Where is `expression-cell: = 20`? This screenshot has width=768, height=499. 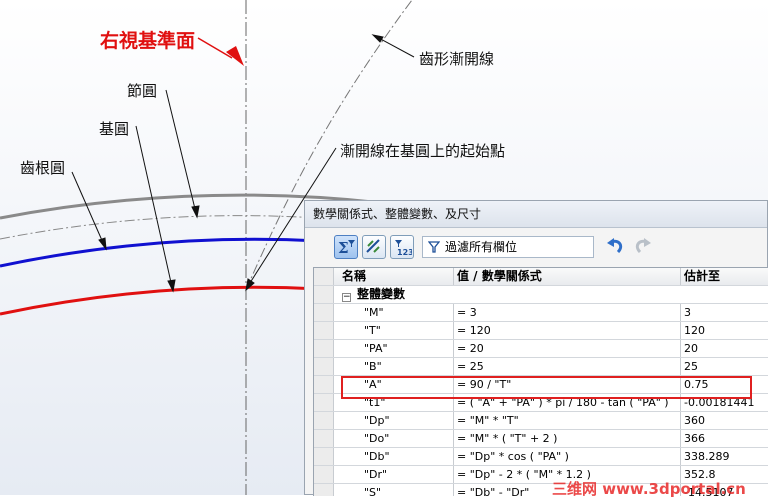 expression-cell: = 20 is located at coordinates (567, 348).